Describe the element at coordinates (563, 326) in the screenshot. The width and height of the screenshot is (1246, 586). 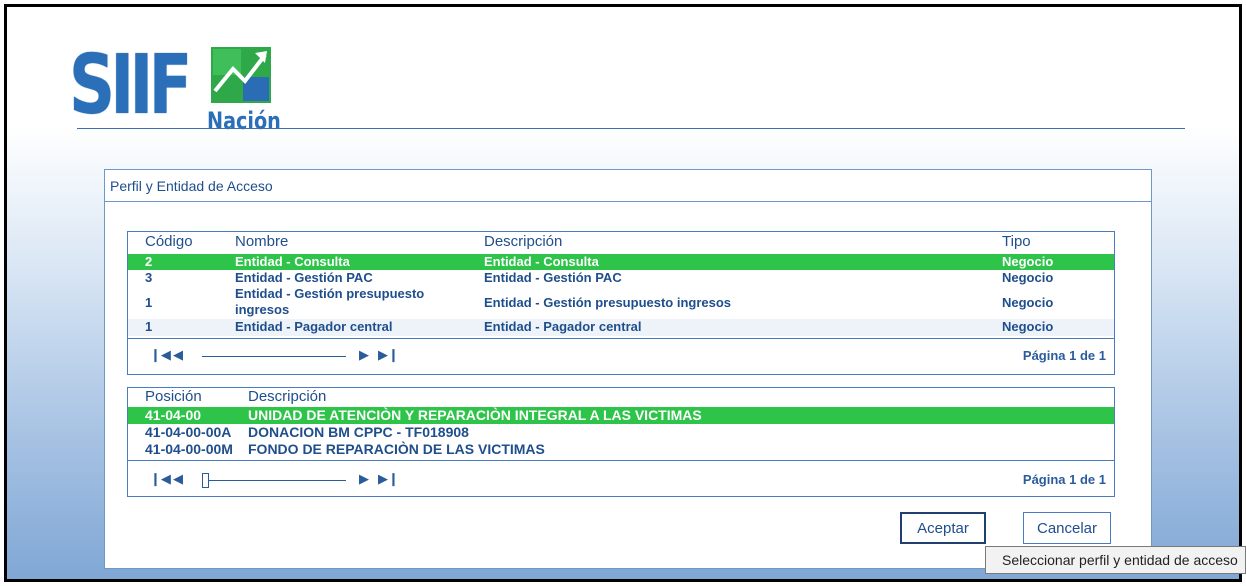
I see `profile-description: Entidad - Pagador central` at that location.